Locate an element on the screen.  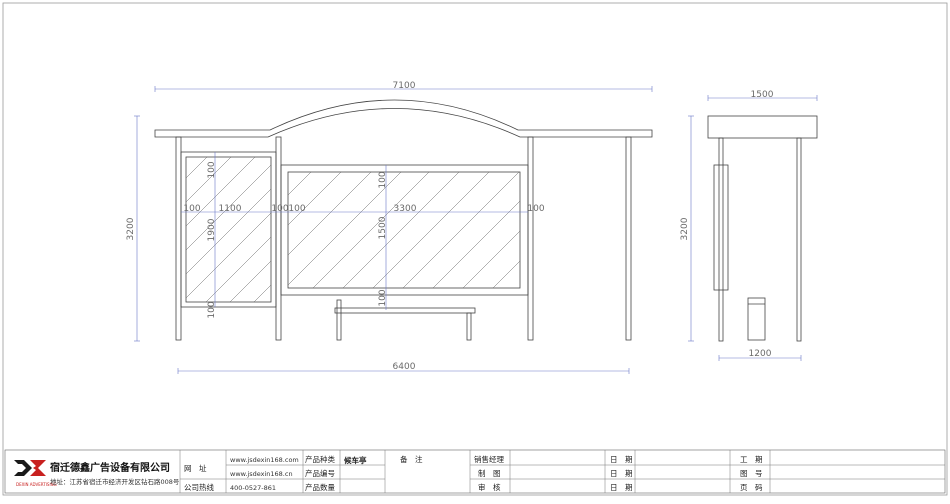
page-label: 页 码 is located at coordinates (751, 487).